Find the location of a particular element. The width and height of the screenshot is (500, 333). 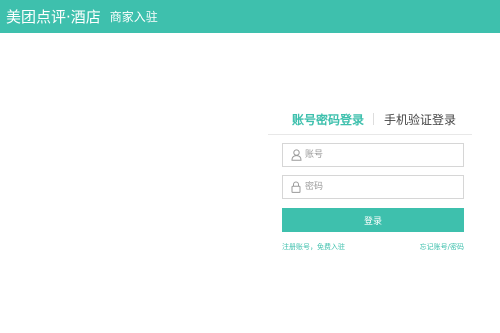

forgot-password-link: 忘记账号/密码 is located at coordinates (442, 247).